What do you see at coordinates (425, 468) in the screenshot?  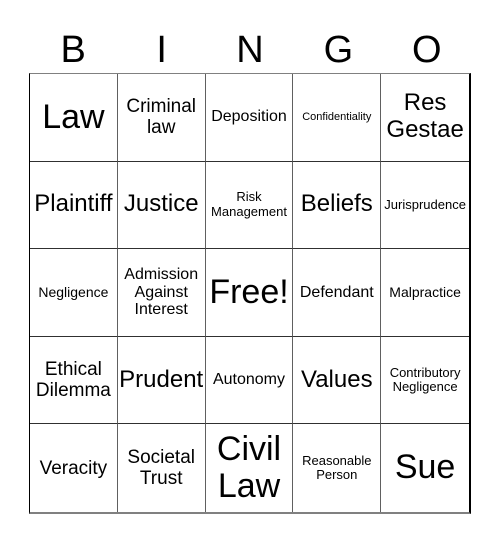 I see `bingo-cell-r5-c5: Sue` at bounding box center [425, 468].